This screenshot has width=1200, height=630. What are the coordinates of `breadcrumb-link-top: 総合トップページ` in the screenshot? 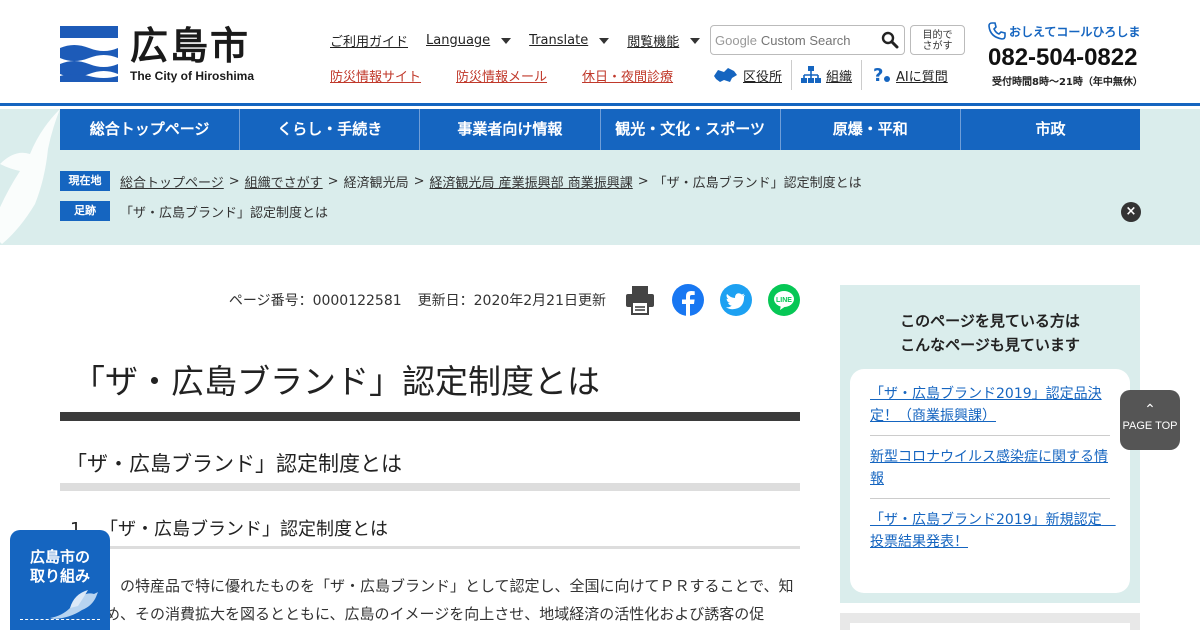 It's located at (172, 181).